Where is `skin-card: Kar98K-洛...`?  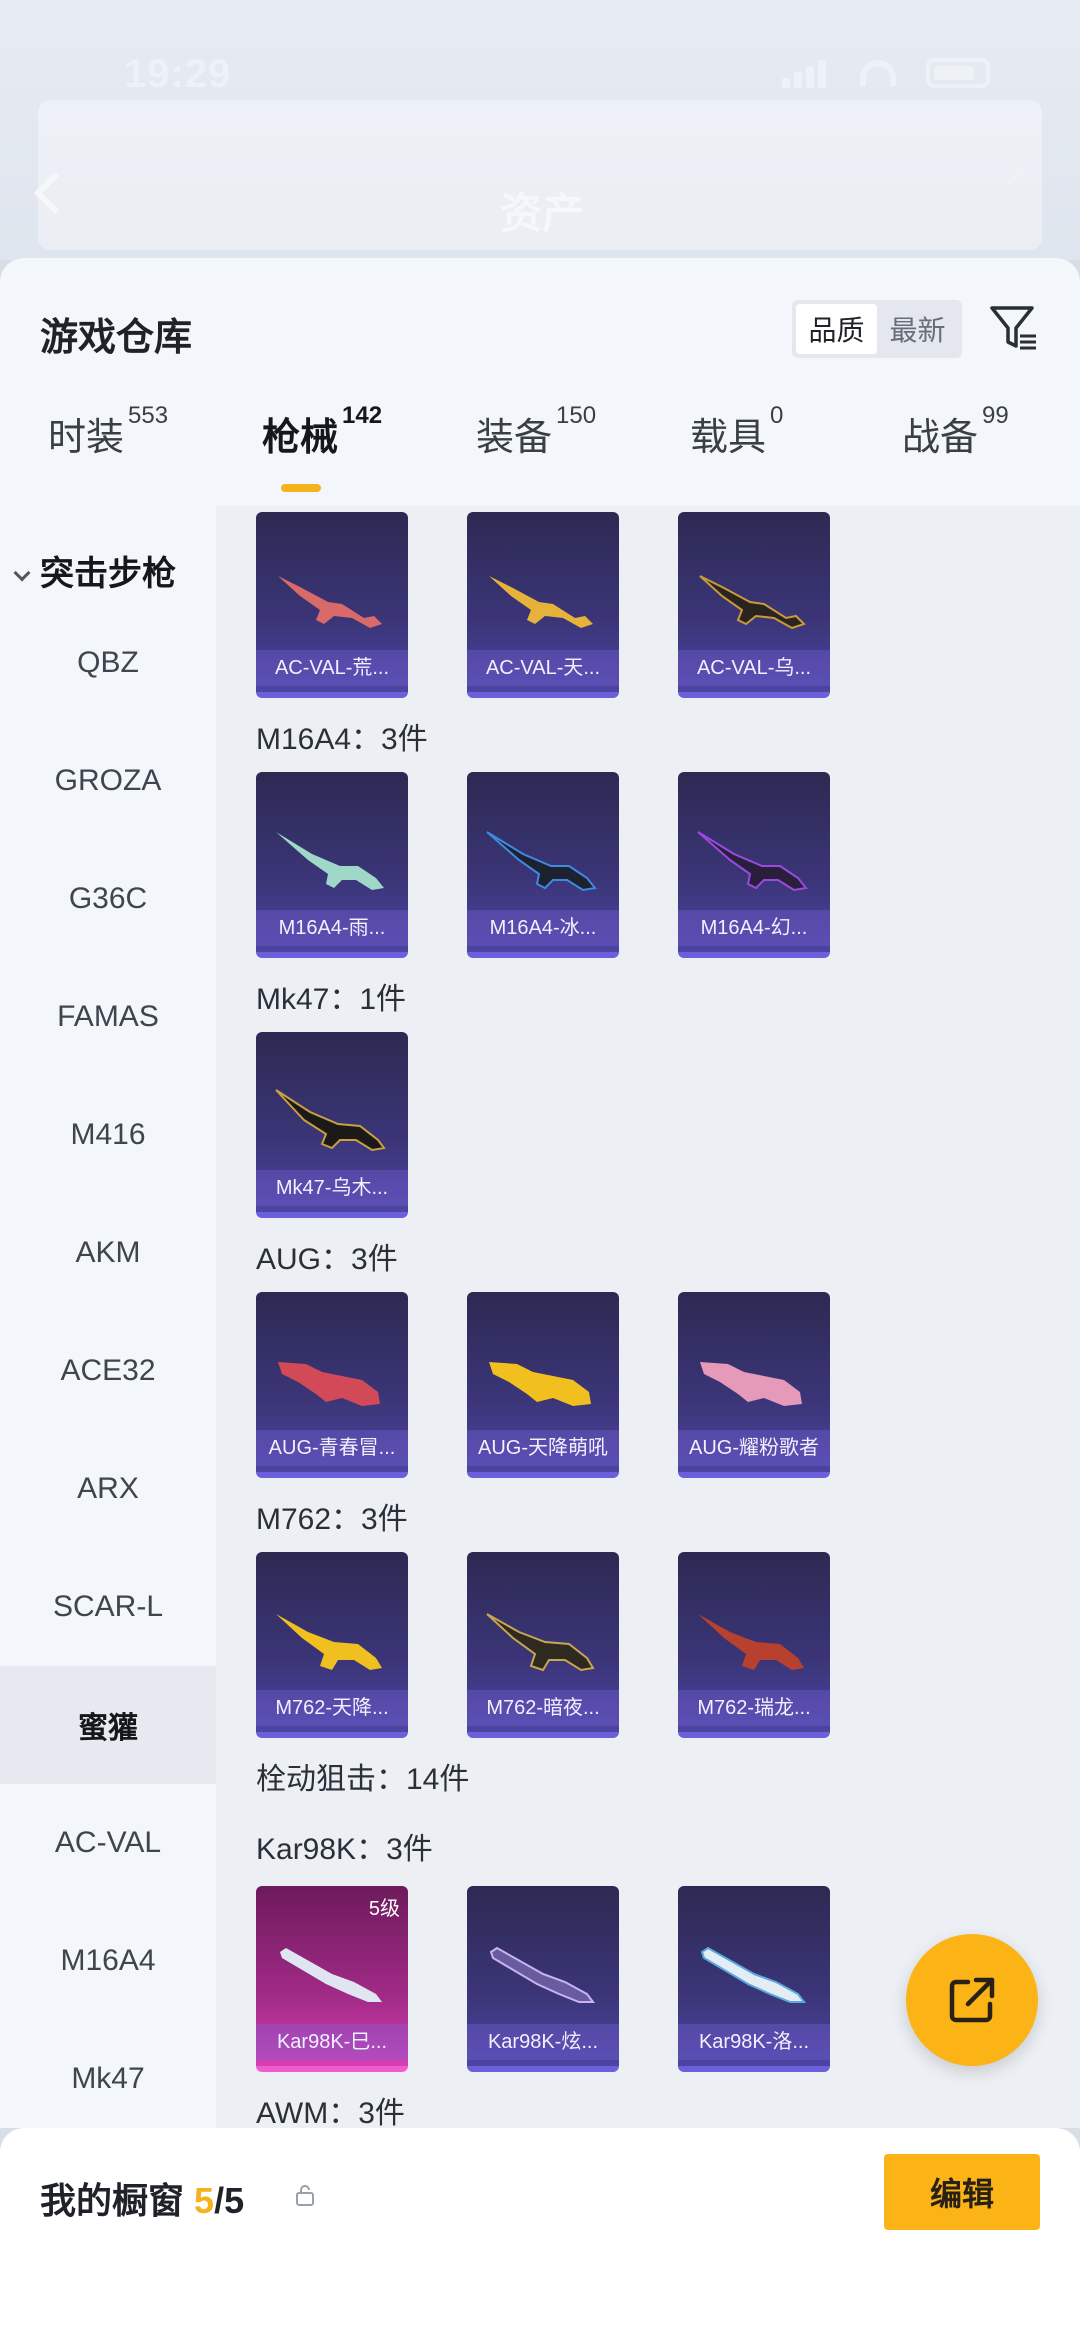
skin-card: Kar98K-洛... is located at coordinates (754, 1979).